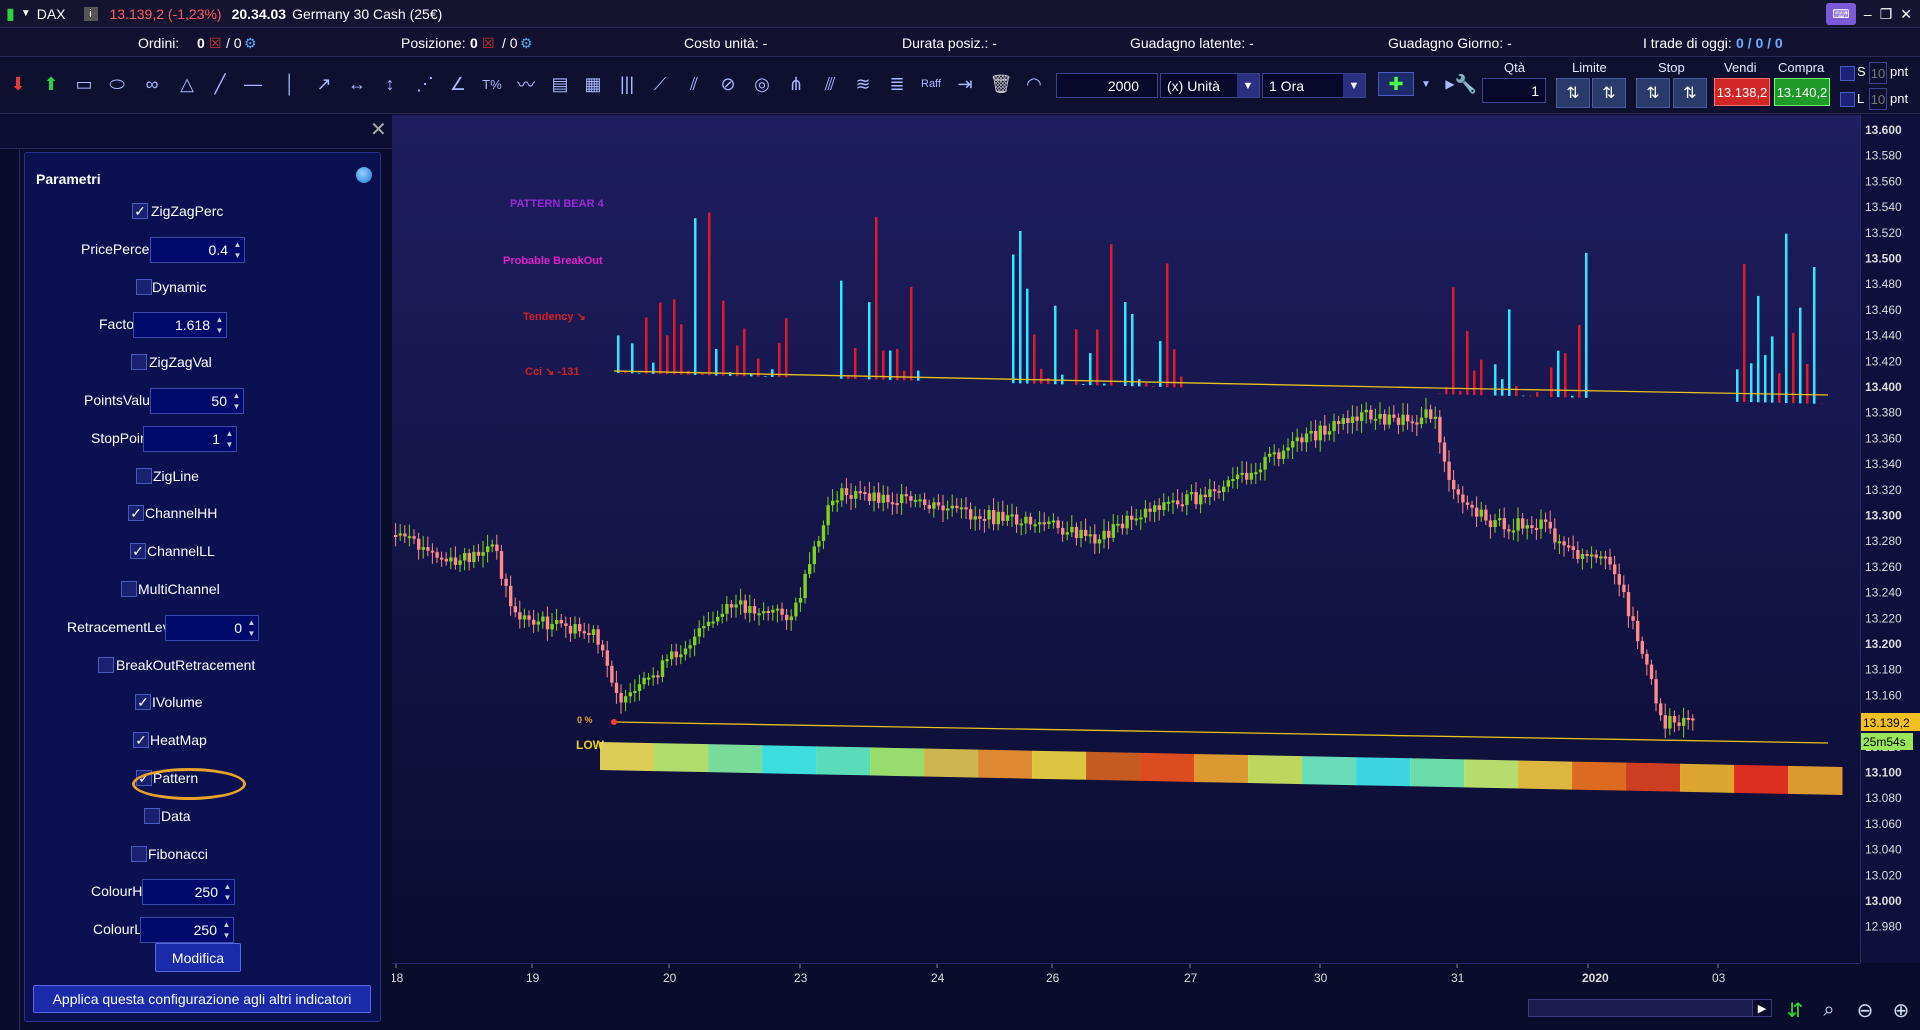  What do you see at coordinates (18, 84) in the screenshot?
I see `arrow-down-icon: ⬇` at bounding box center [18, 84].